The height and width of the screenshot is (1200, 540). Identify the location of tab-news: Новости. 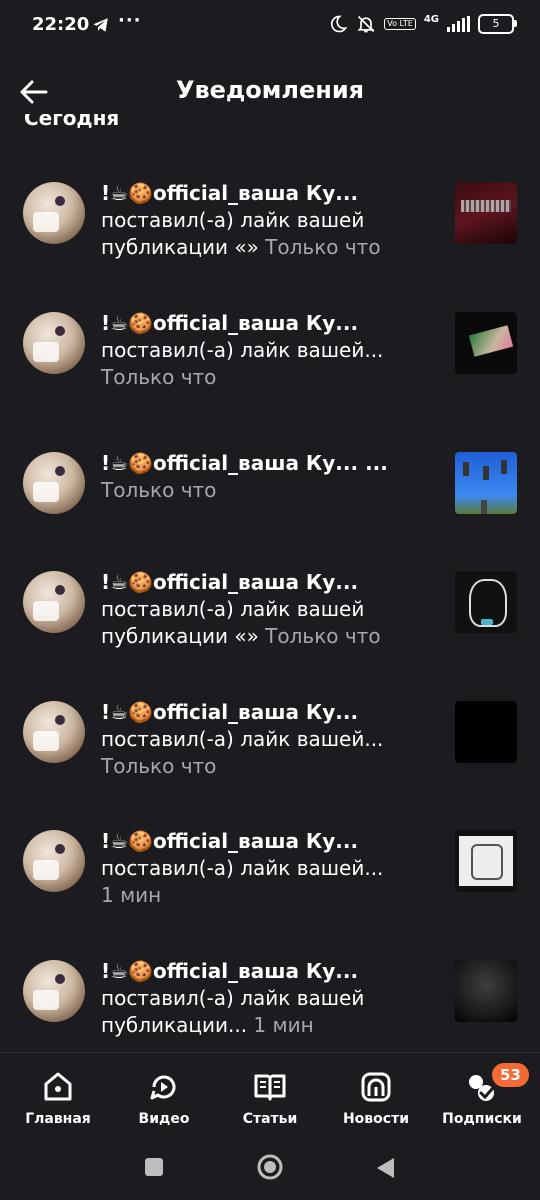
(376, 1098).